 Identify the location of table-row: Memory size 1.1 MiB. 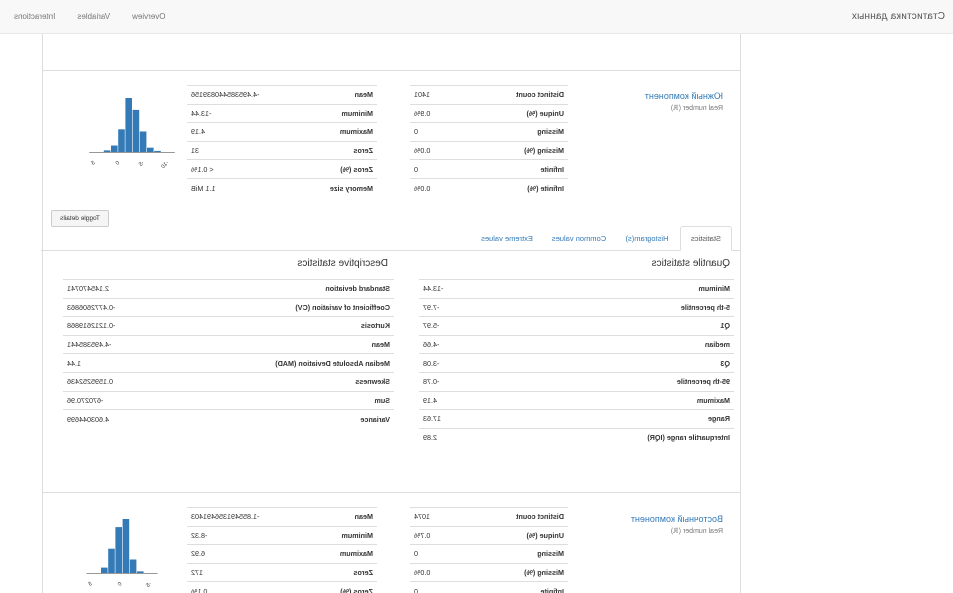
(282, 188).